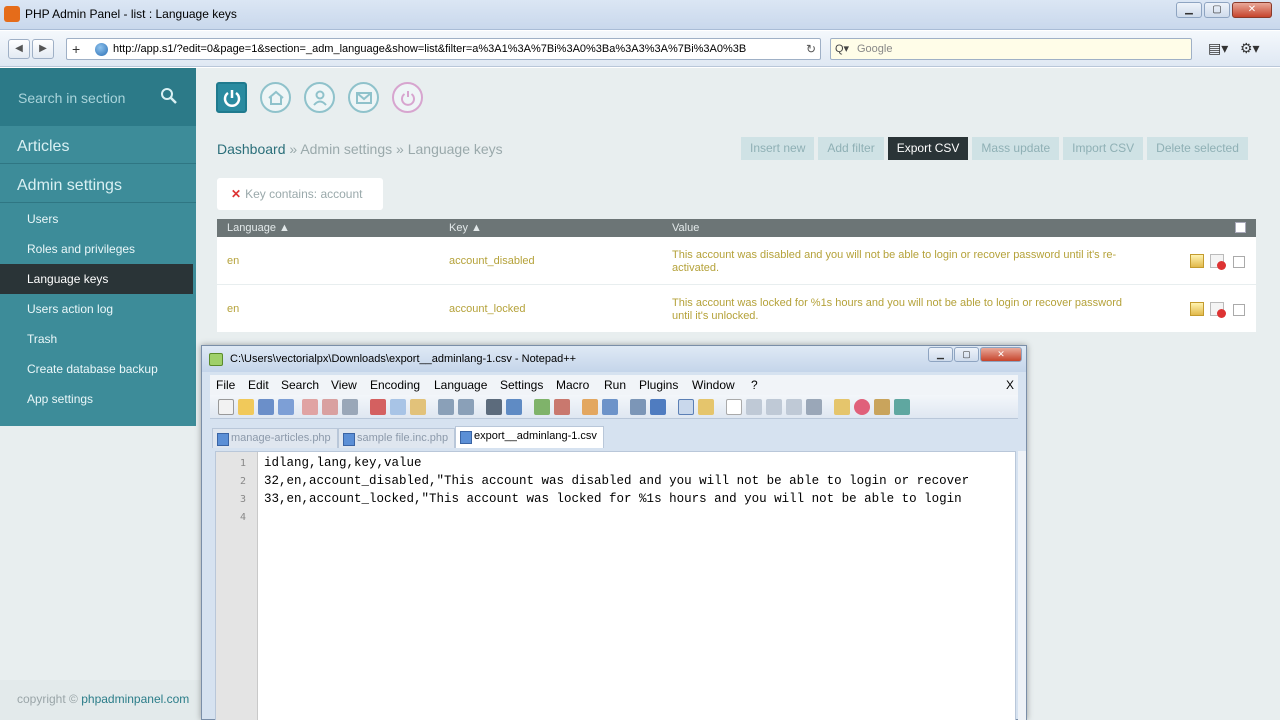 The height and width of the screenshot is (720, 1280). What do you see at coordinates (902, 407) in the screenshot?
I see `spellcheck-icon` at bounding box center [902, 407].